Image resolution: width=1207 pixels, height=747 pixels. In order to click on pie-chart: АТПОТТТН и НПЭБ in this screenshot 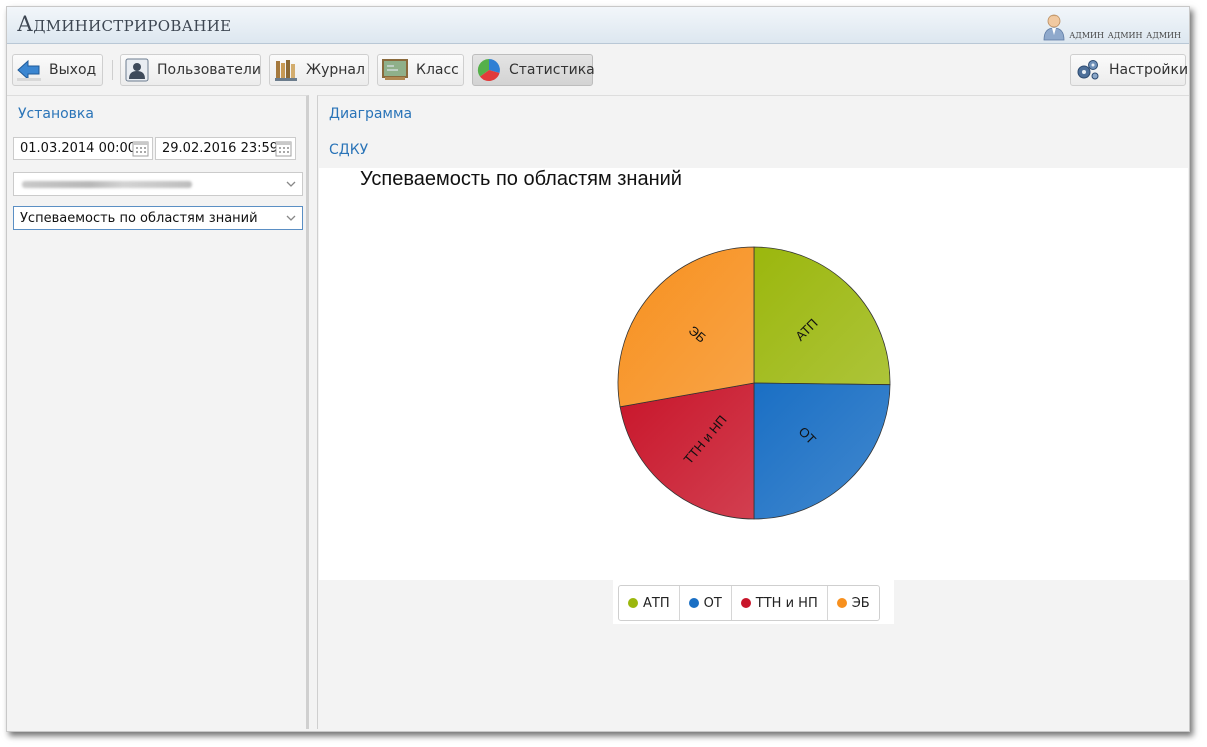, I will do `click(754, 383)`.